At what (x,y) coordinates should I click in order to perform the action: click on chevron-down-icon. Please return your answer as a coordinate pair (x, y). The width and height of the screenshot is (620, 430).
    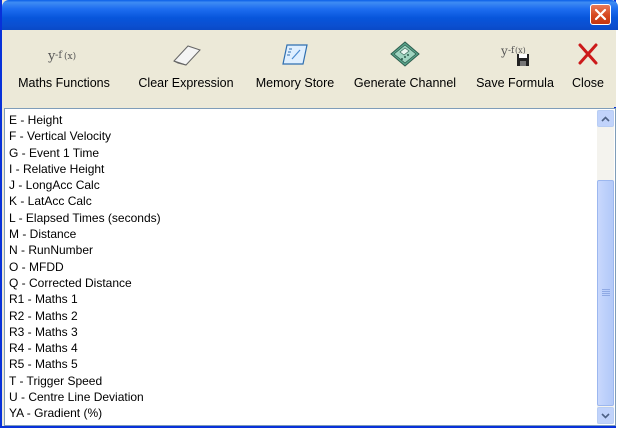
    Looking at the image, I should click on (605, 415).